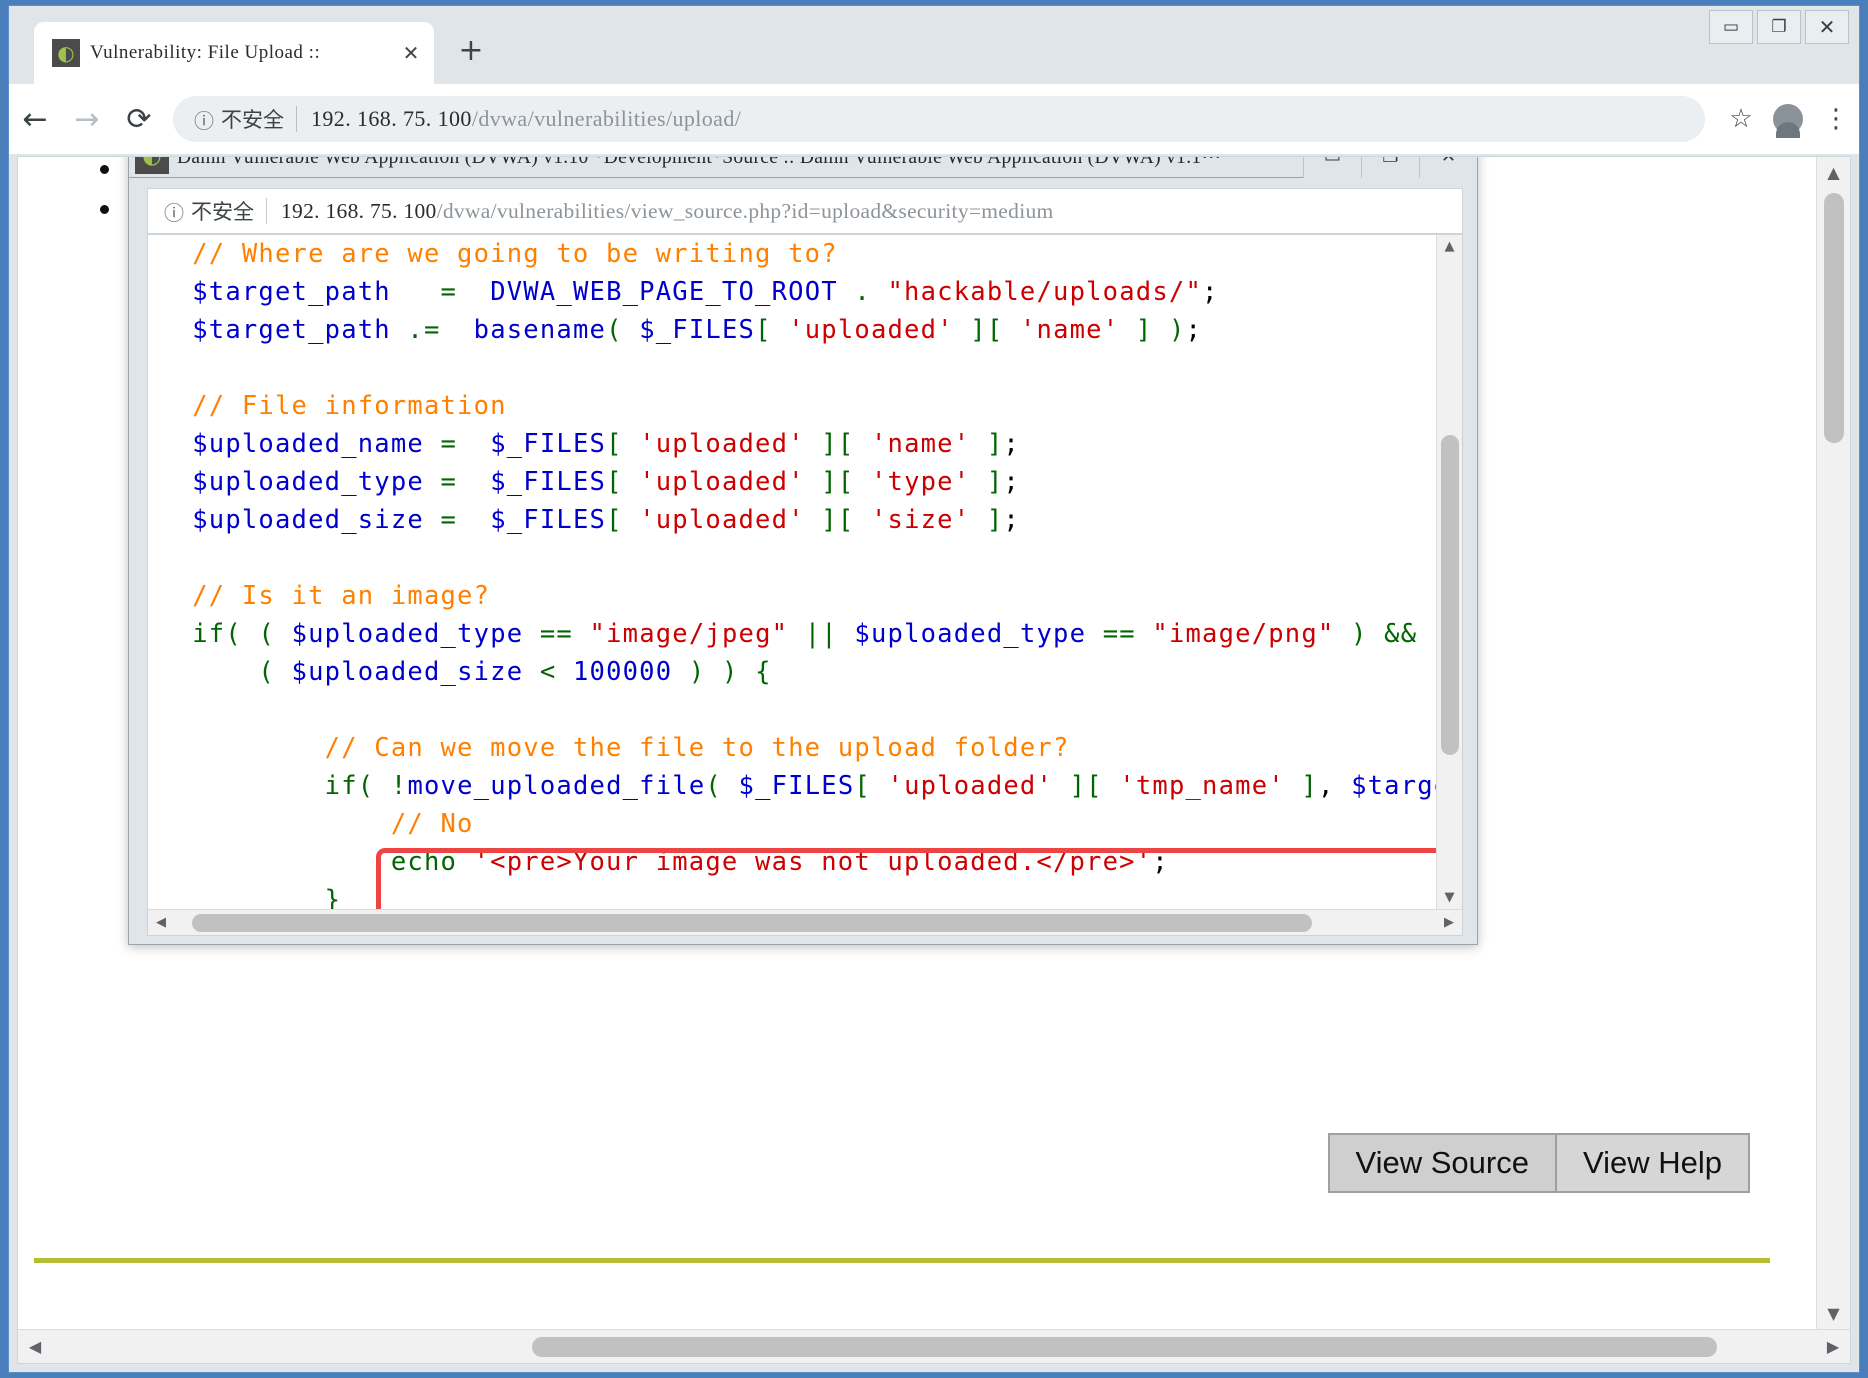  What do you see at coordinates (1652, 1163) in the screenshot?
I see `view-help-button: View Help` at bounding box center [1652, 1163].